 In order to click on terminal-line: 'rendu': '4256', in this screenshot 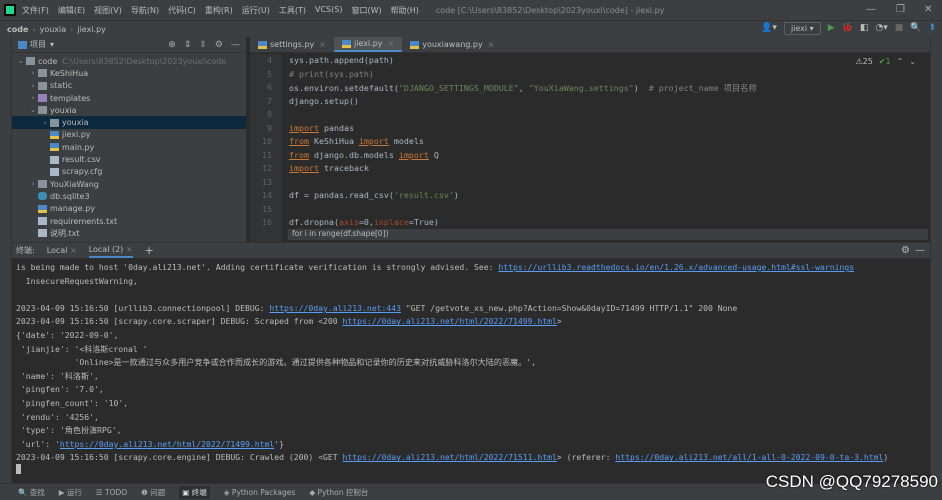, I will do `click(57, 417)`.